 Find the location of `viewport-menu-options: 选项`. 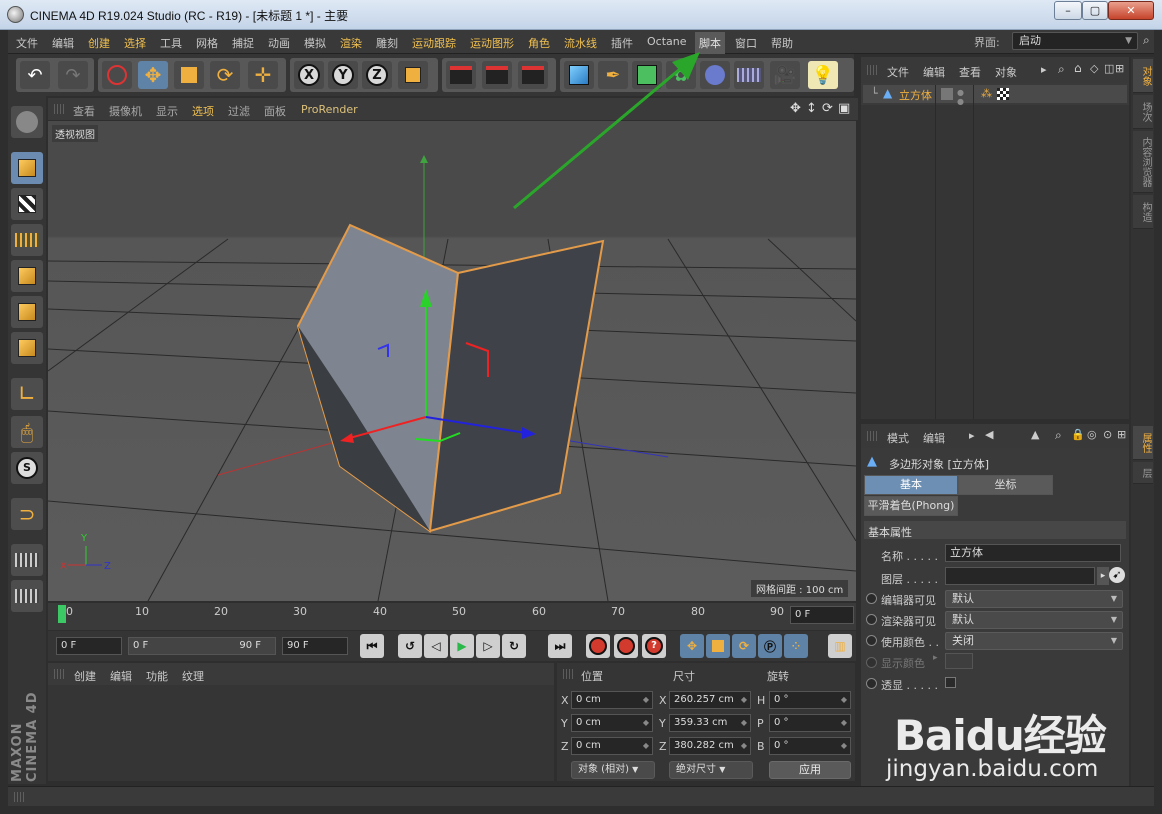

viewport-menu-options: 选项 is located at coordinates (203, 111).